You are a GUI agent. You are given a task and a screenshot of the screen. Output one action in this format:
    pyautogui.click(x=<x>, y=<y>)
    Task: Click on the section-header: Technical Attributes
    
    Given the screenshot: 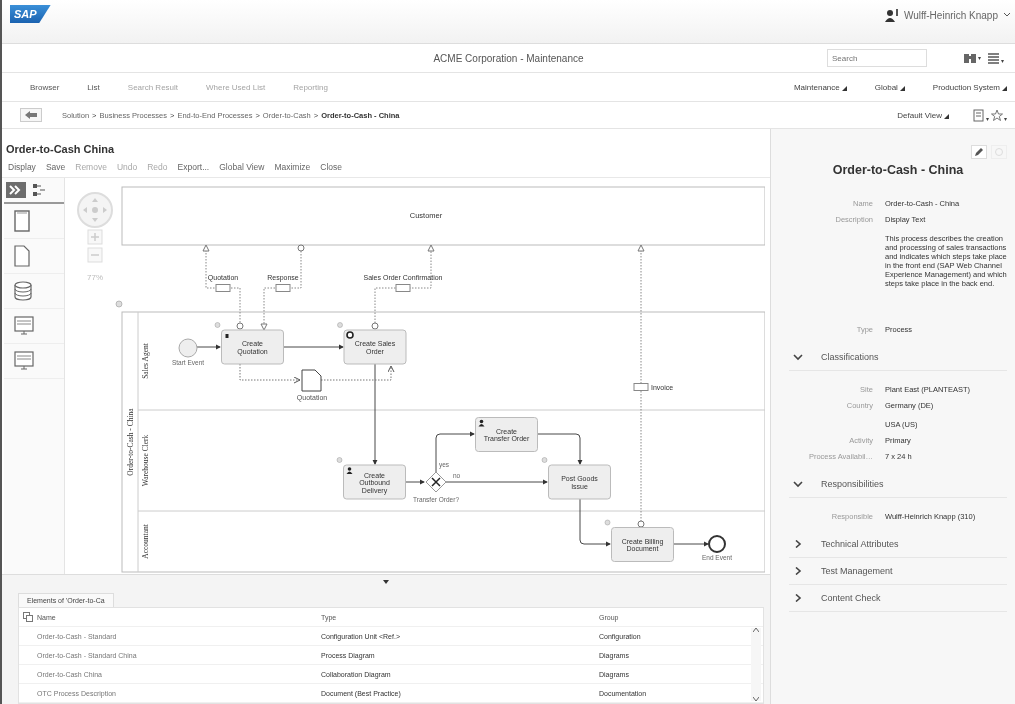 What is the action you would take?
    pyautogui.click(x=898, y=544)
    